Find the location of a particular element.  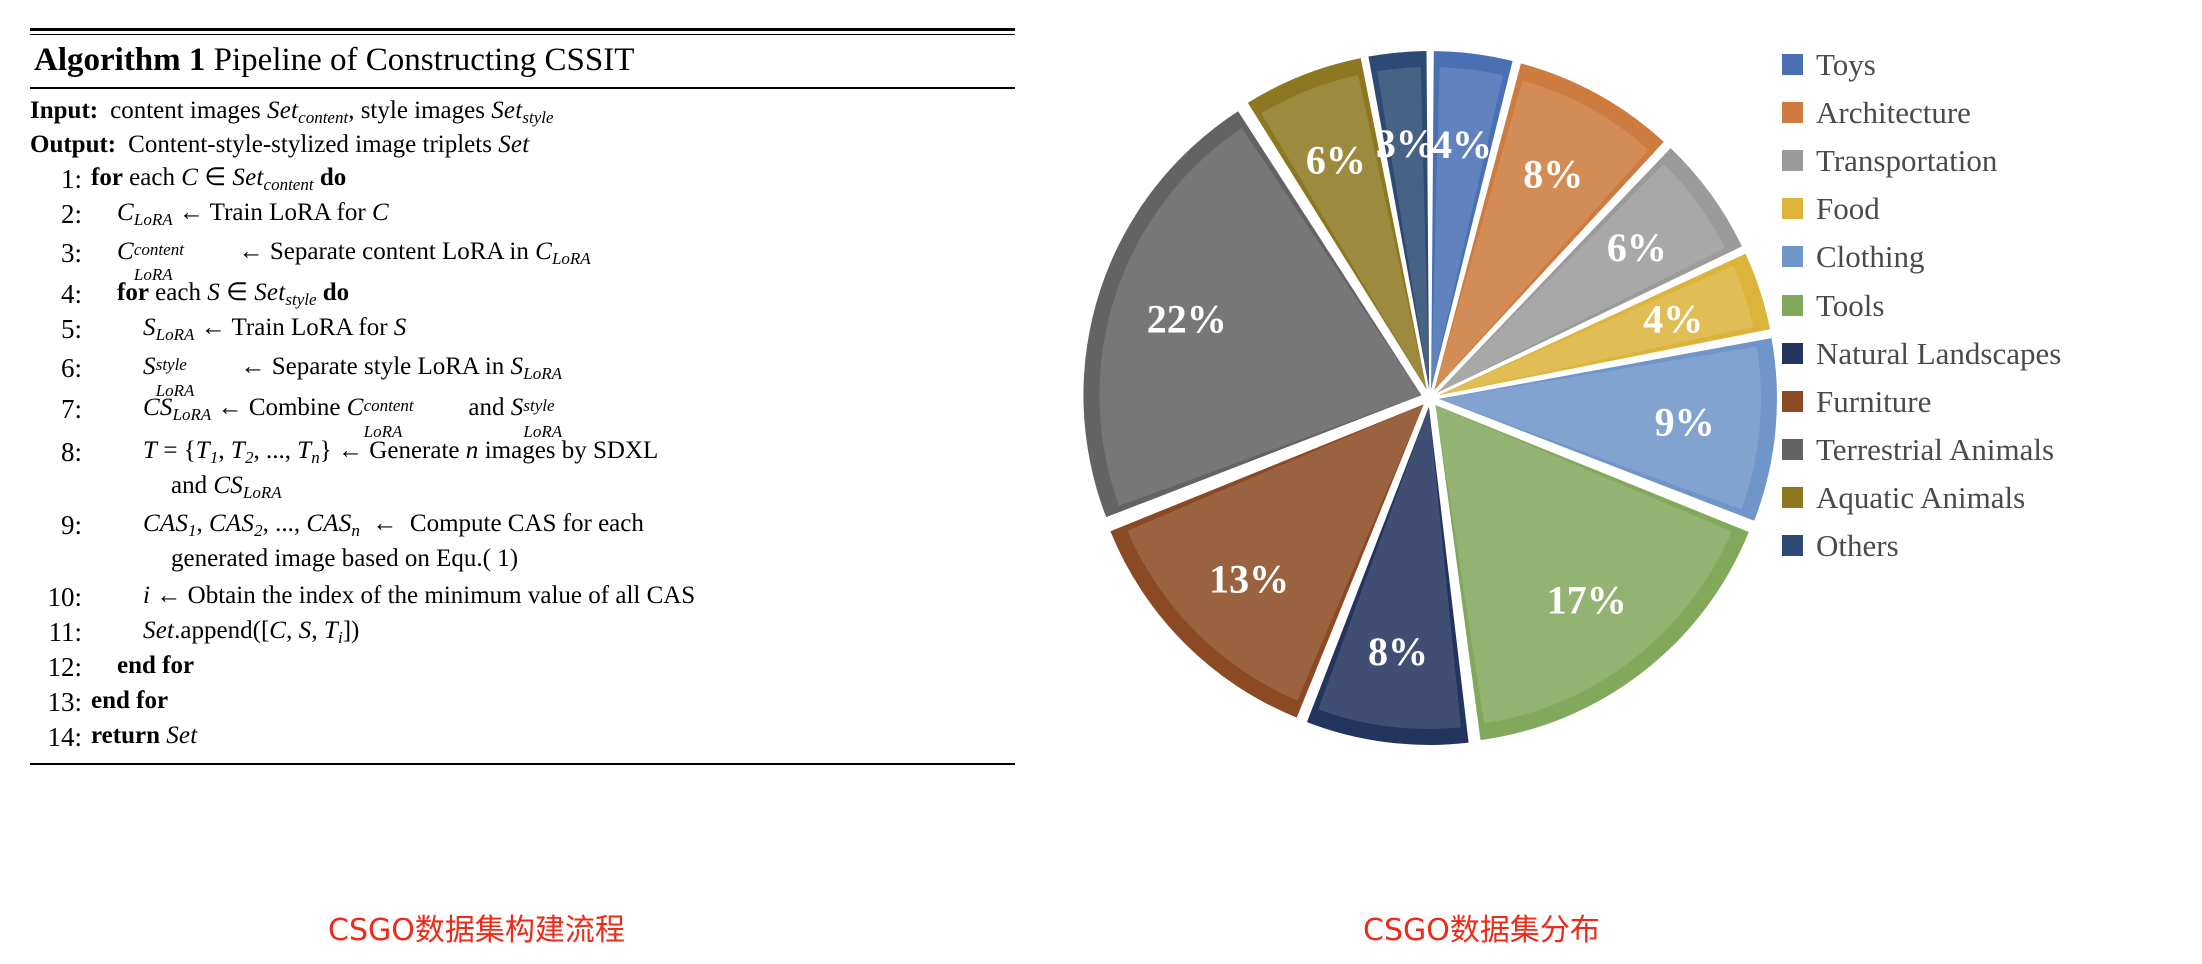

pie-slice-label: 22% is located at coordinates (1187, 318).